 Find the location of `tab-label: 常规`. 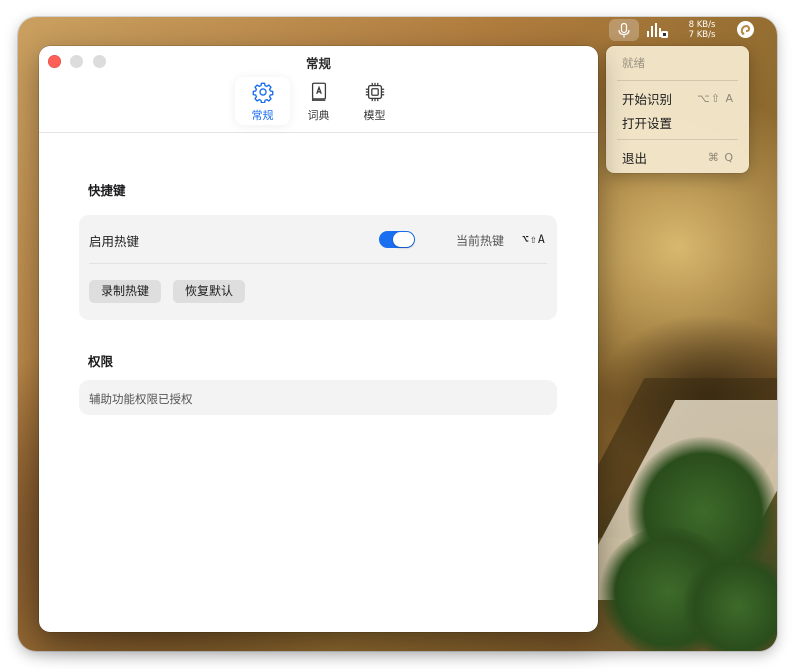

tab-label: 常规 is located at coordinates (262, 115).